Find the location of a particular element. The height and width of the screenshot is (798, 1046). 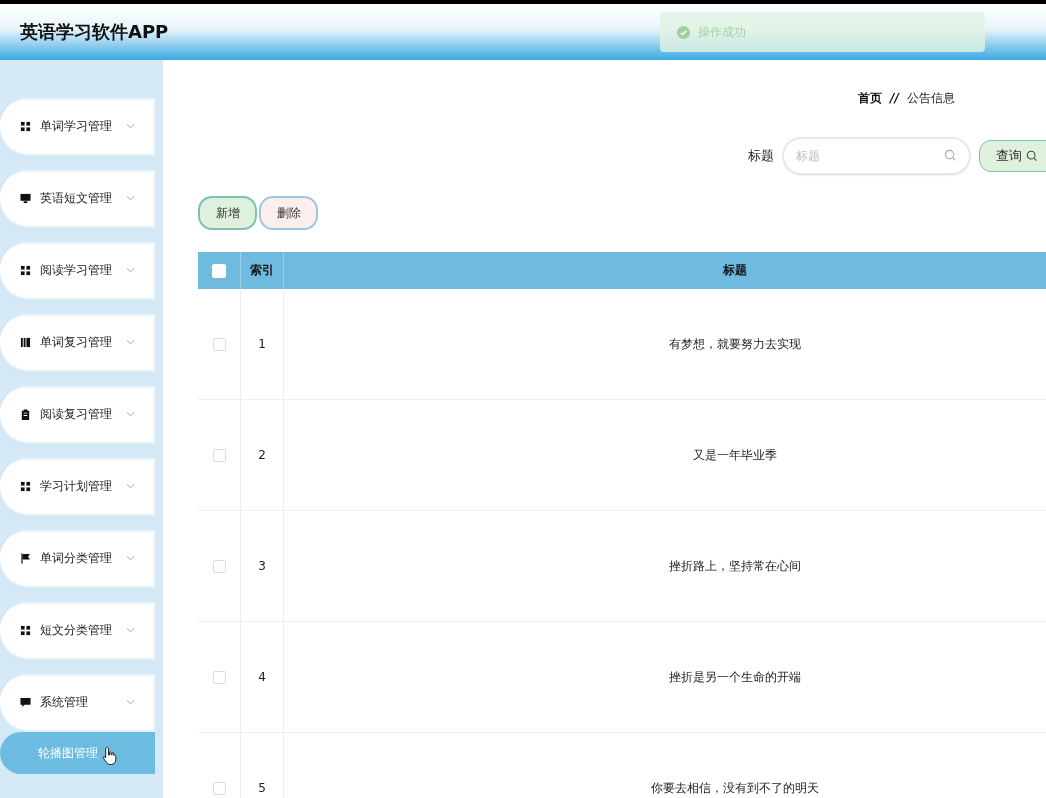

menu-item: 单词分类管理 is located at coordinates (77, 558).